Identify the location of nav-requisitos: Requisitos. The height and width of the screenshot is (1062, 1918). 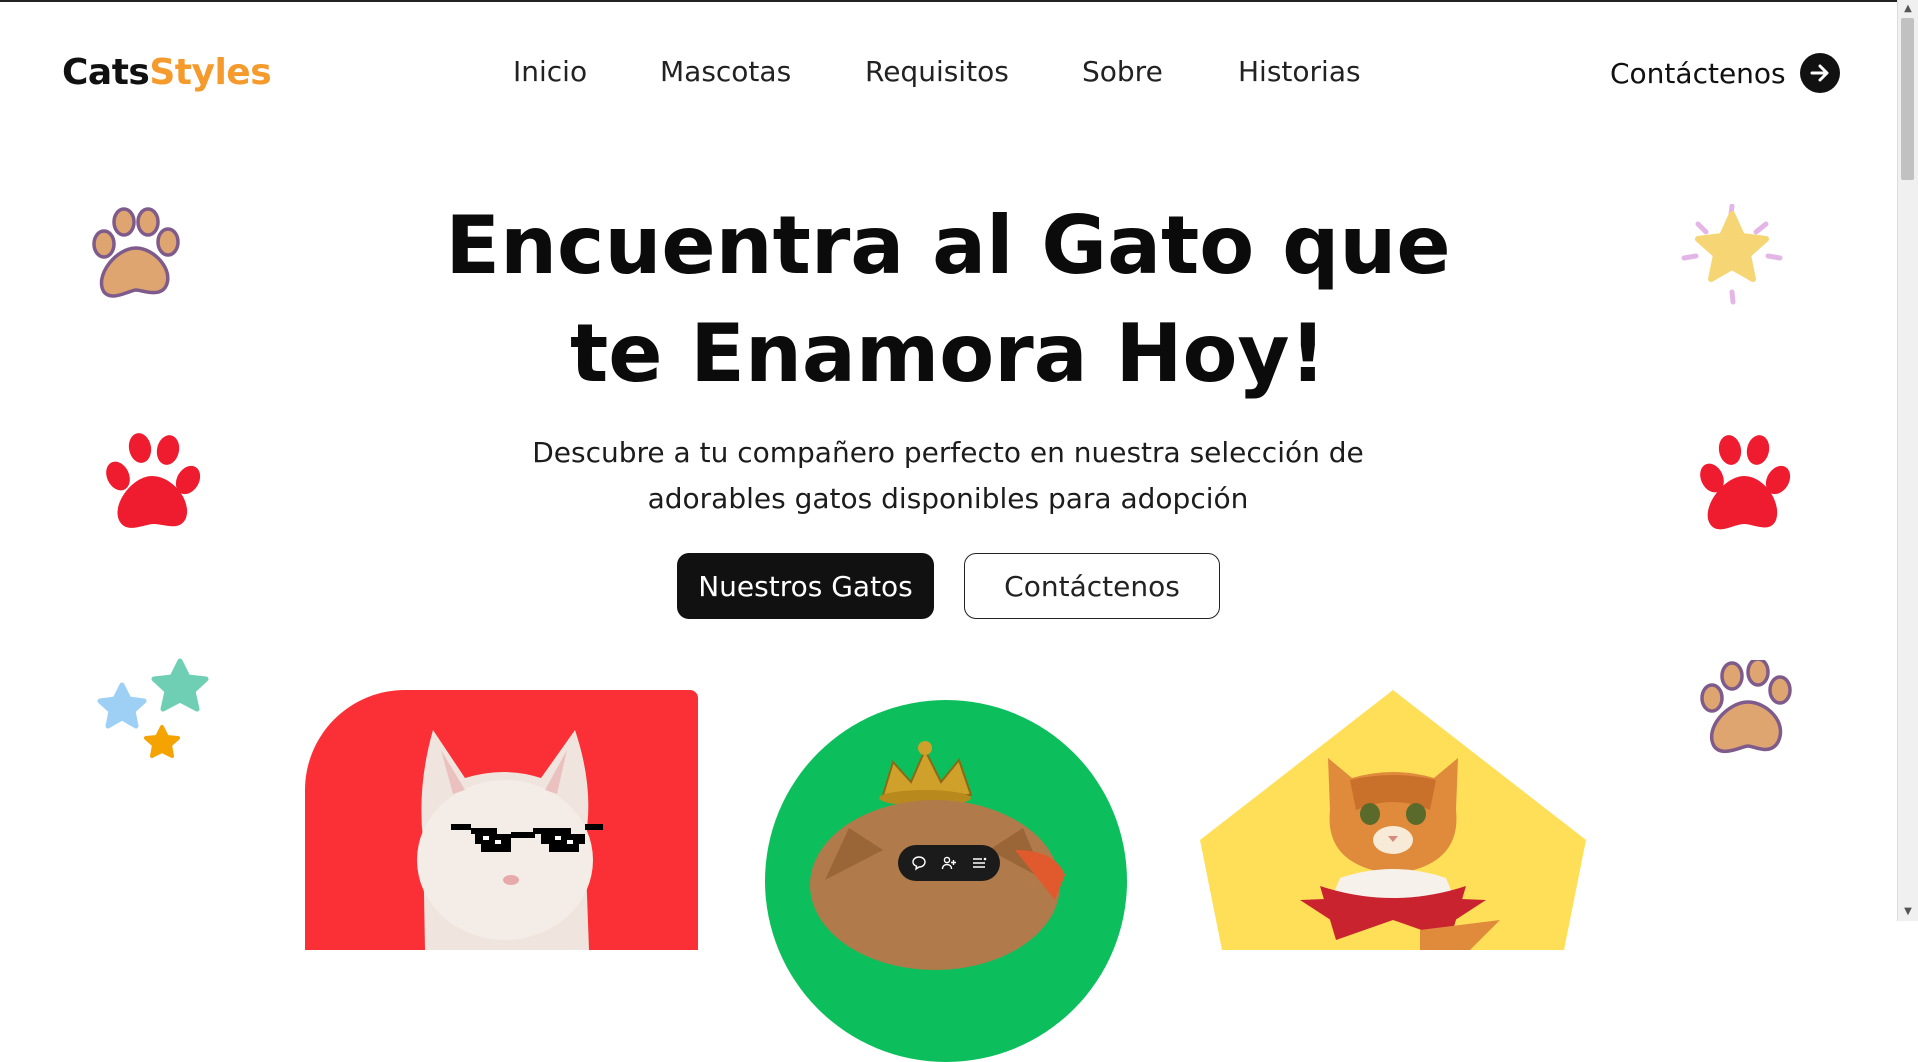
(937, 71).